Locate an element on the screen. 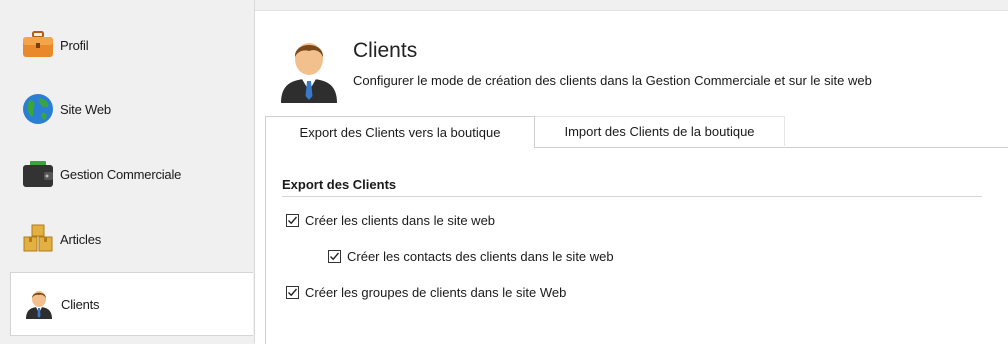 This screenshot has height=344, width=1008. group-title: Export des Clients is located at coordinates (339, 184).